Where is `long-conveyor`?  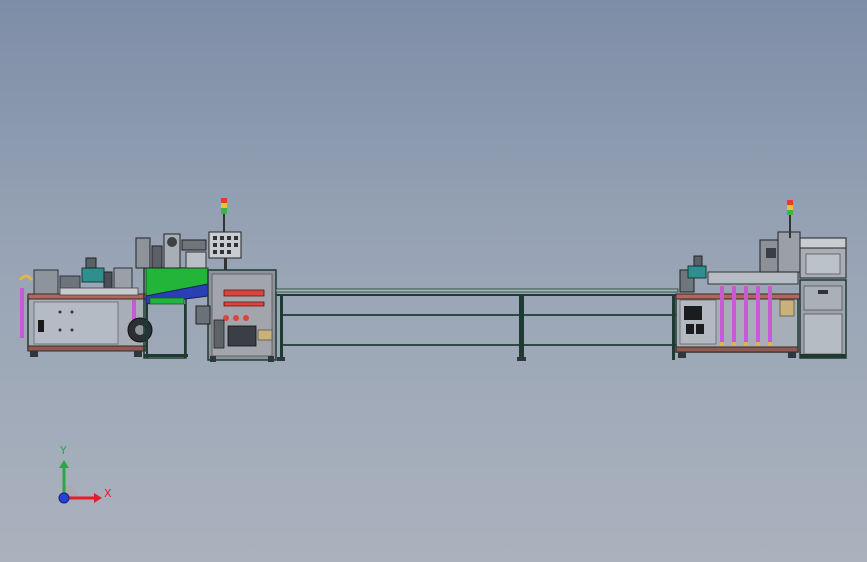
long-conveyor is located at coordinates (477, 324).